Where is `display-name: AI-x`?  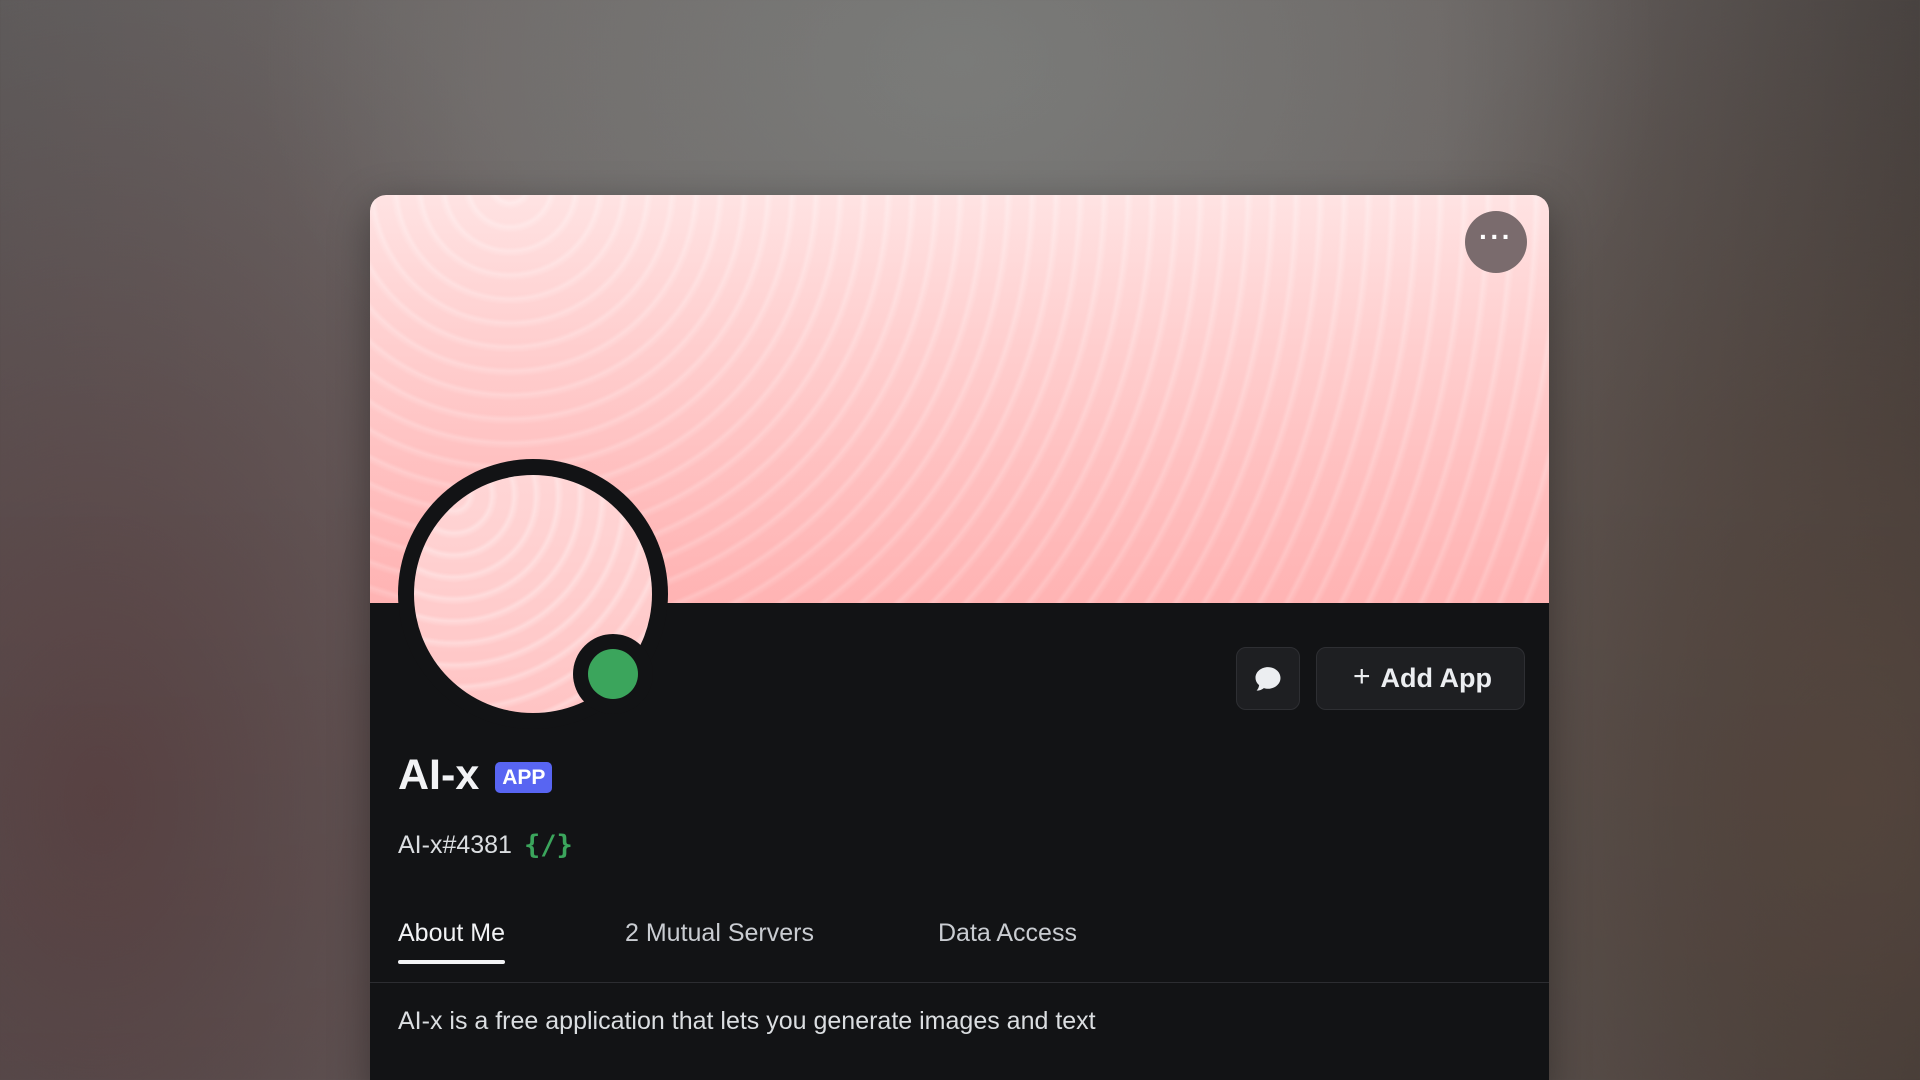 display-name: AI-x is located at coordinates (439, 775).